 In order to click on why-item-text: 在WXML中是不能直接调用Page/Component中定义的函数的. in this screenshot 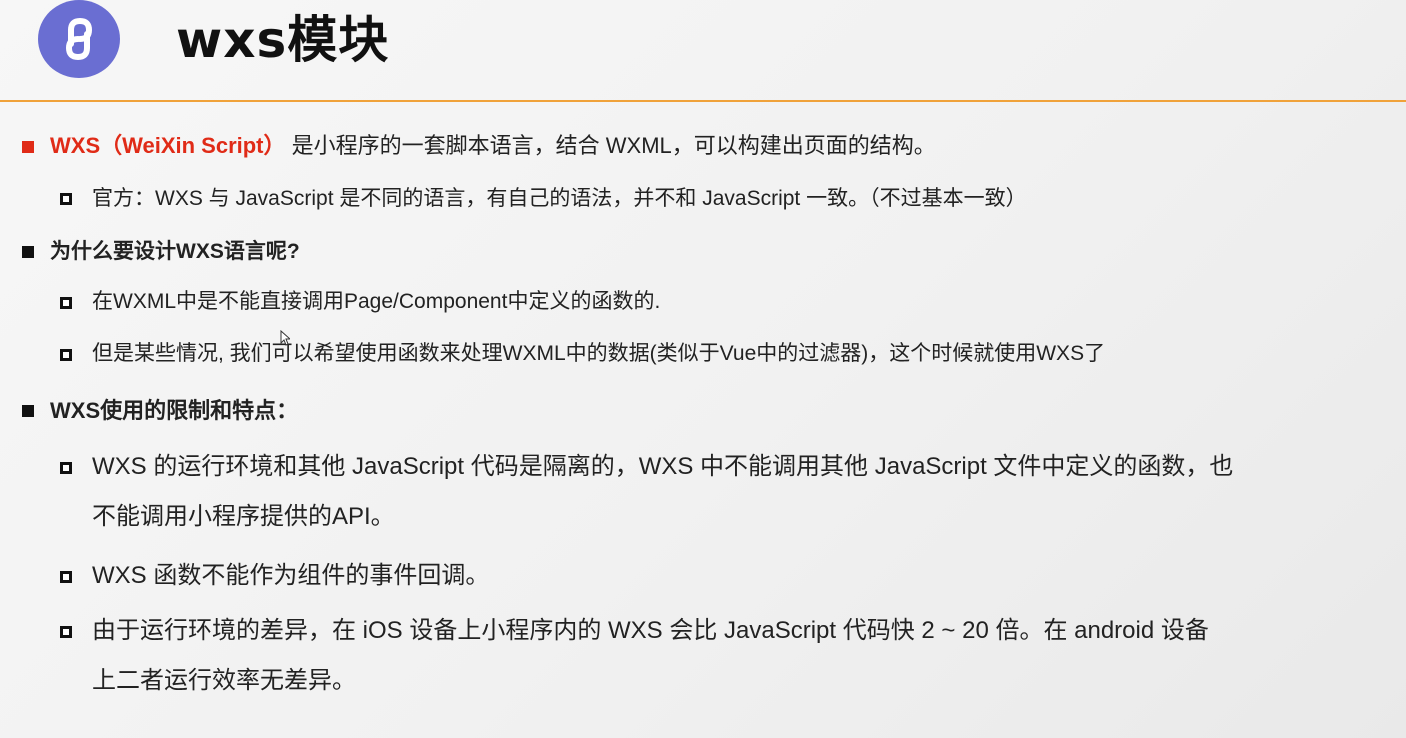, I will do `click(376, 301)`.